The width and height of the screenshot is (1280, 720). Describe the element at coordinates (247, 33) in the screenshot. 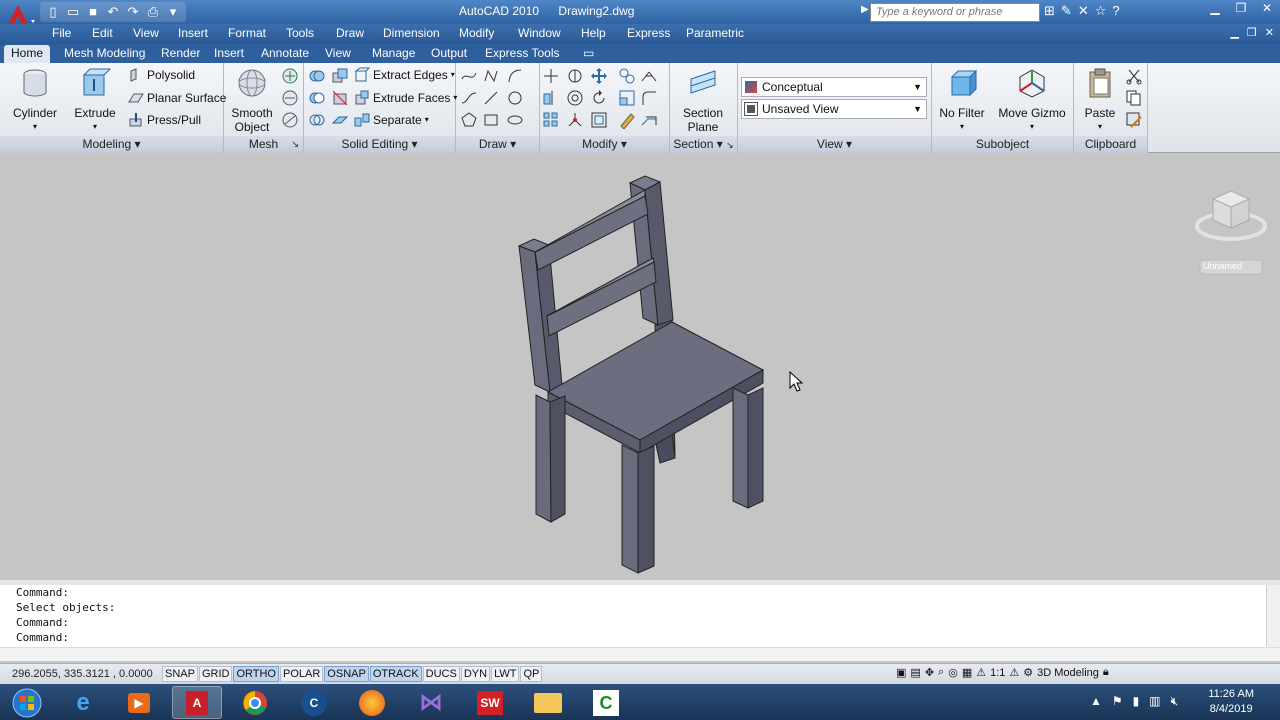

I see `menu-format: Format` at that location.